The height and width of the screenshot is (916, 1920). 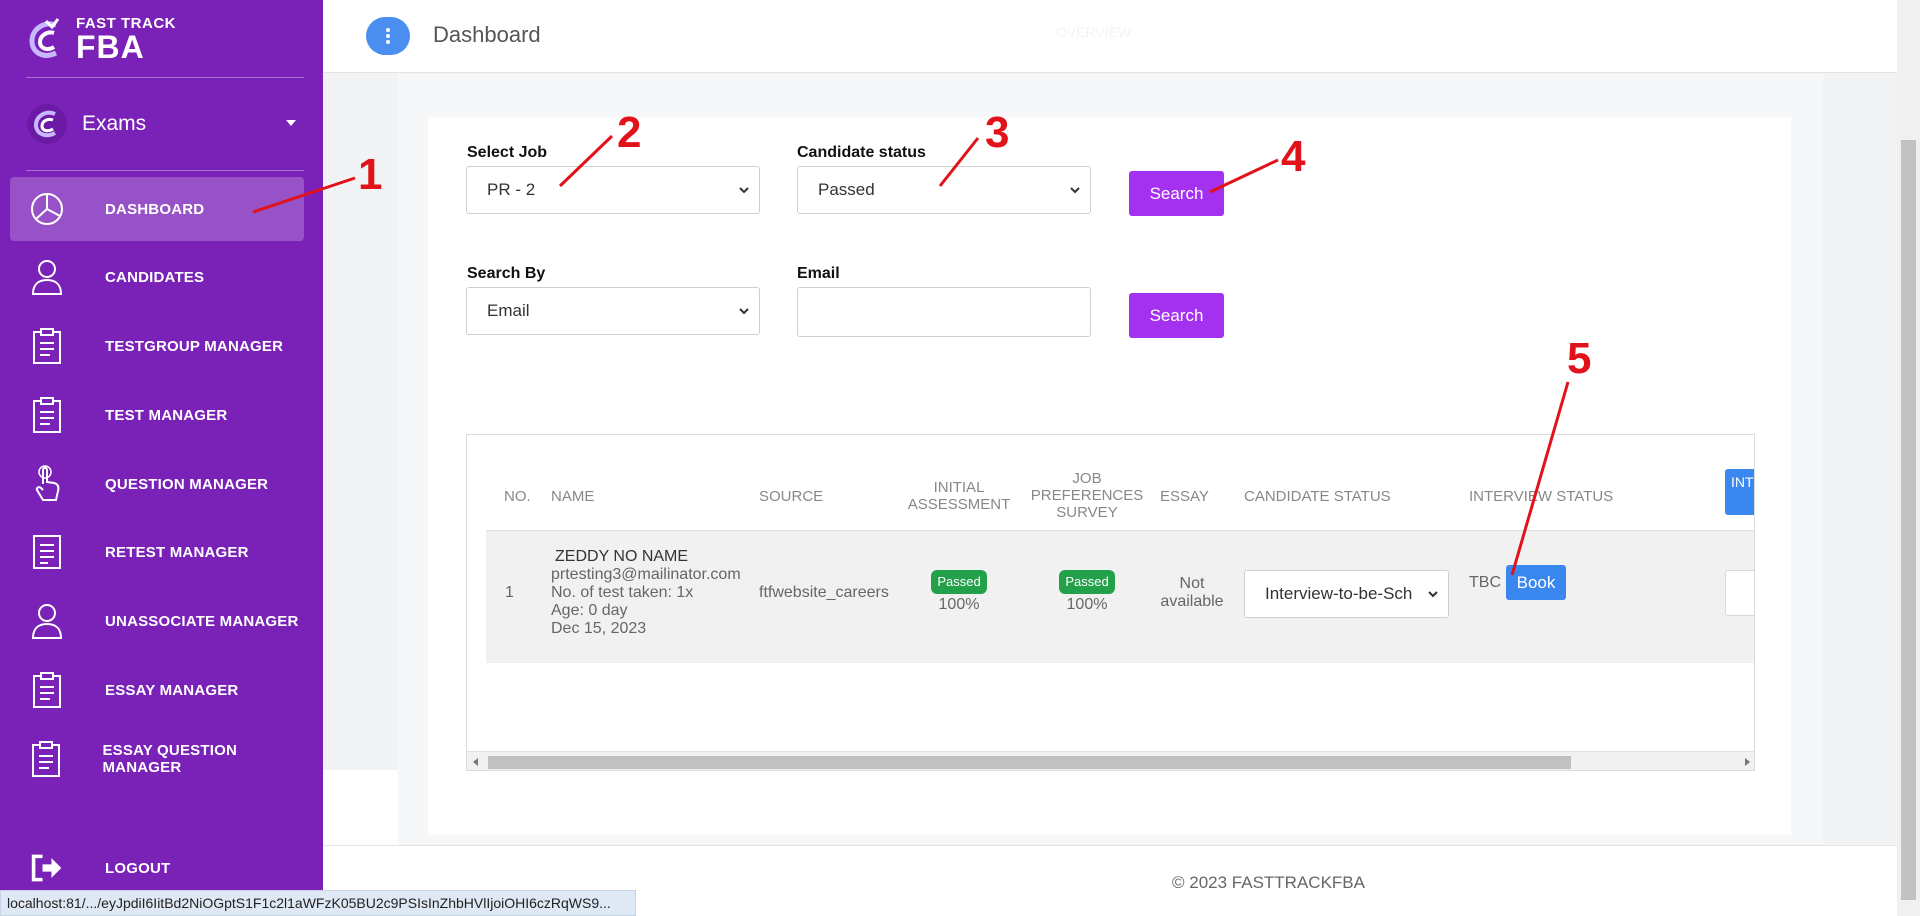 I want to click on document-icon, so click(x=47, y=552).